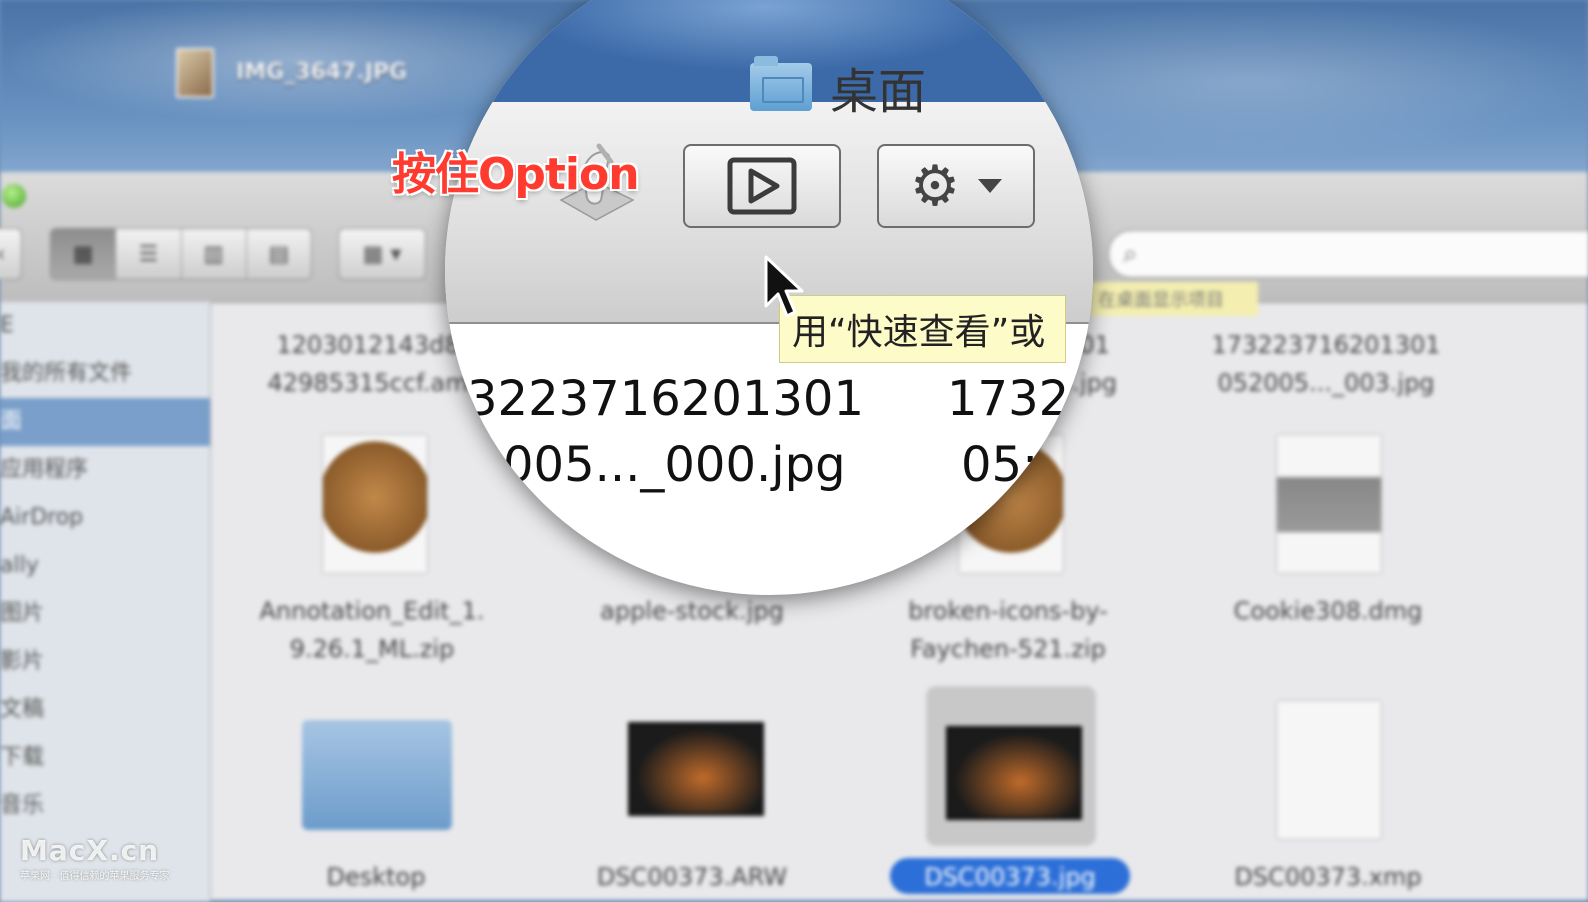  Describe the element at coordinates (999, 465) in the screenshot. I see `file-name: 05:` at that location.